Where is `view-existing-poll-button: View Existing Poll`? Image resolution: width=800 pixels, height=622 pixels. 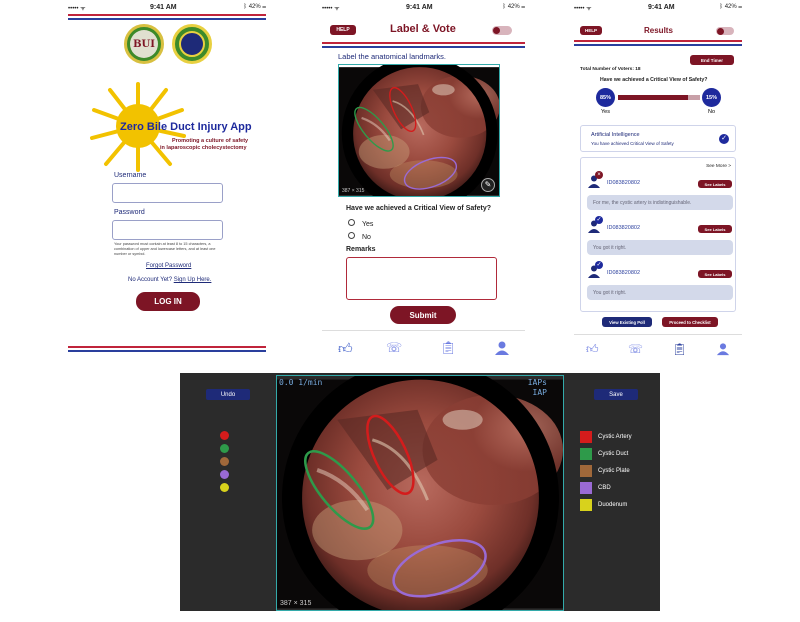
view-existing-poll-button: View Existing Poll is located at coordinates (627, 322).